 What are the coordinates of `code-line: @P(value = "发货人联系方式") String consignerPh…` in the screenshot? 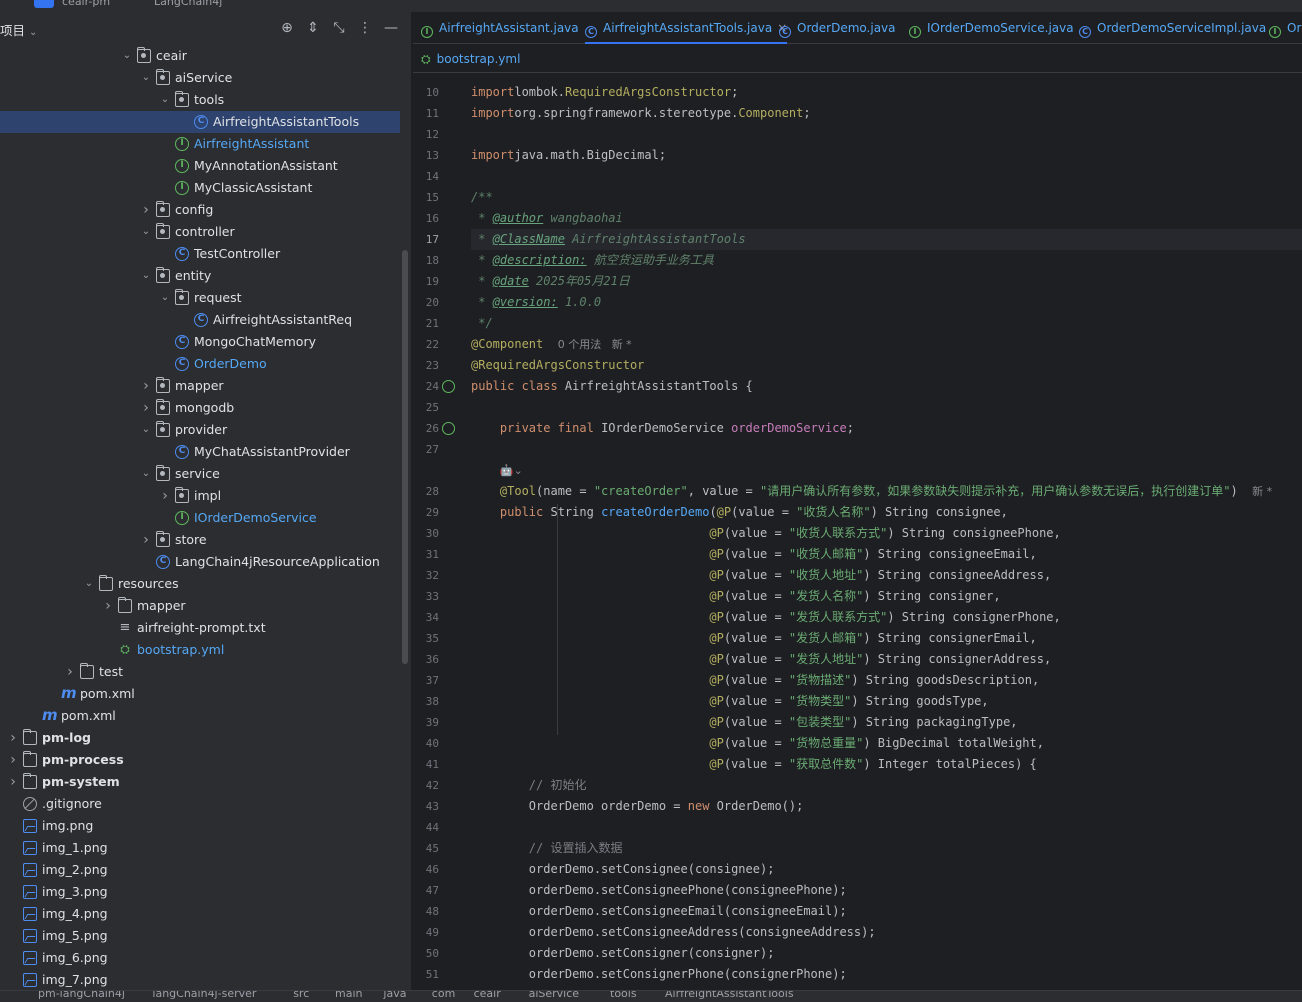 It's located at (886, 617).